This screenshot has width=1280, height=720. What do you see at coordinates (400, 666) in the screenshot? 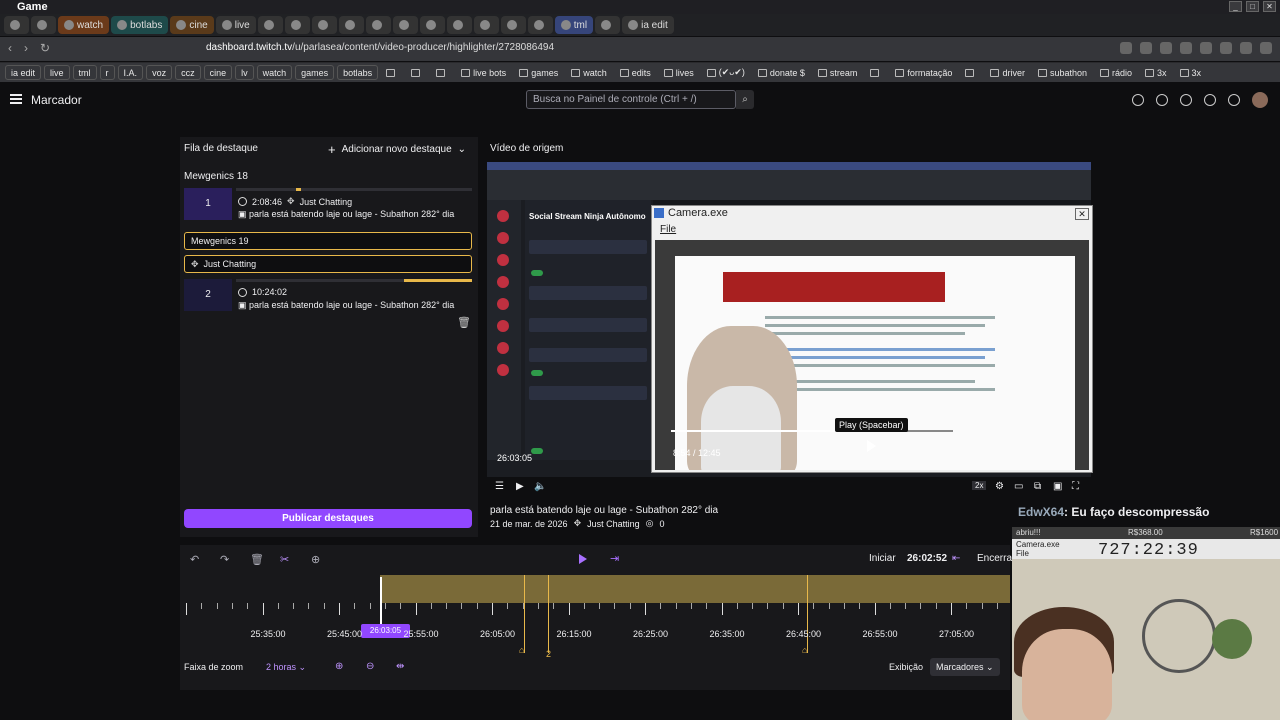
I see `fit-icon: ⇹` at bounding box center [400, 666].